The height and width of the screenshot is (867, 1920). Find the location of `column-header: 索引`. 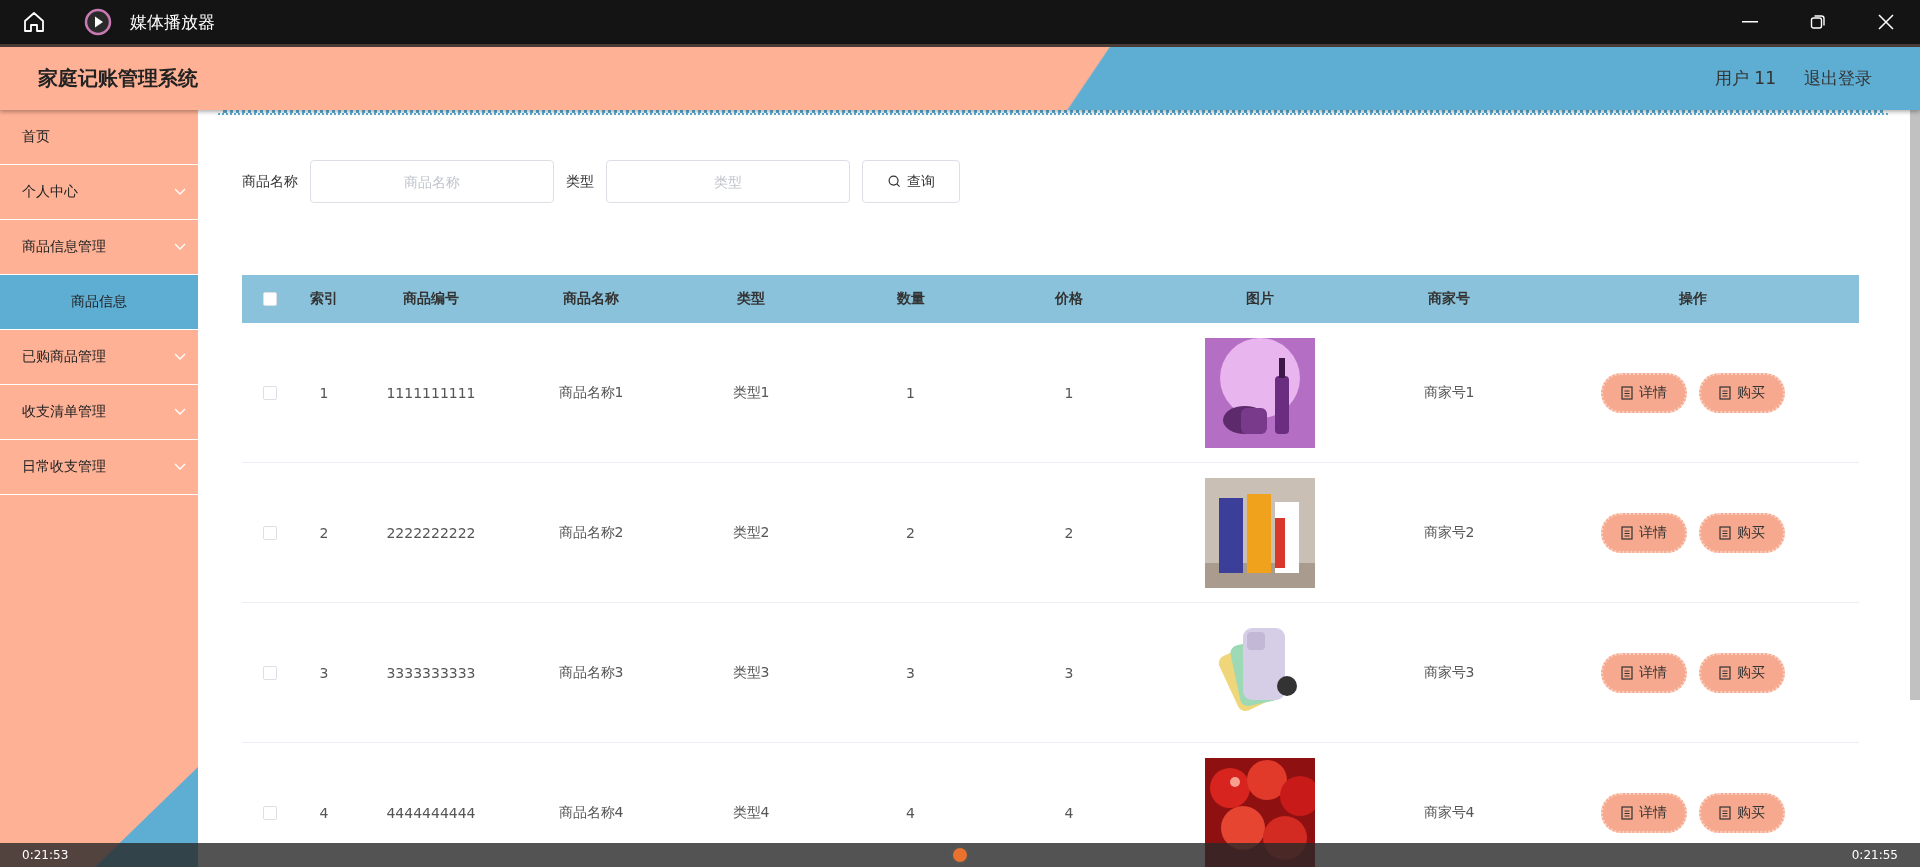

column-header: 索引 is located at coordinates (324, 299).